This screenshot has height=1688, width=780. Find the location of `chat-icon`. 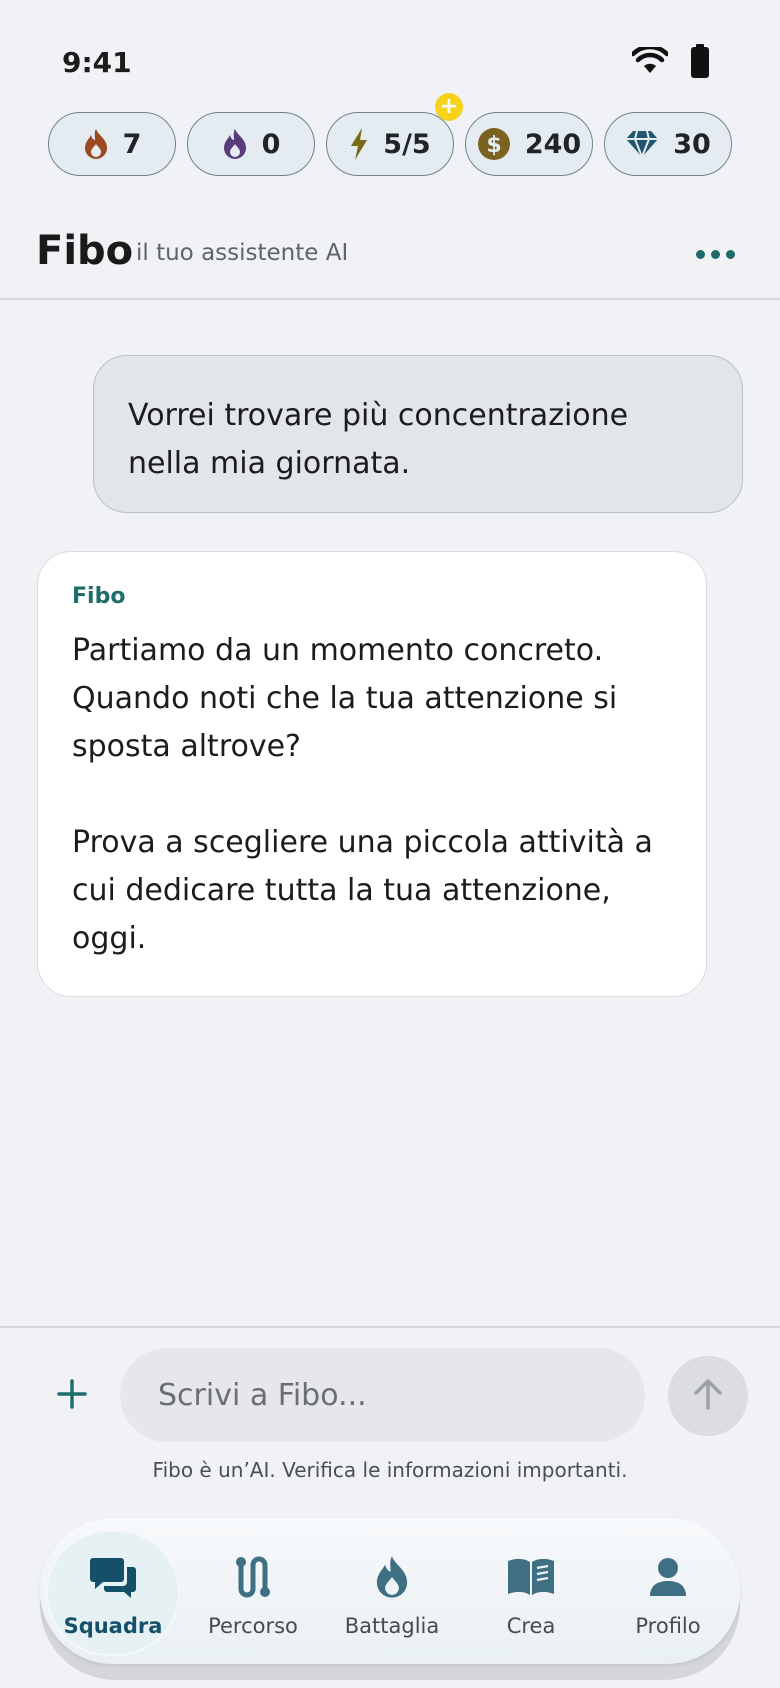

chat-icon is located at coordinates (113, 1577).